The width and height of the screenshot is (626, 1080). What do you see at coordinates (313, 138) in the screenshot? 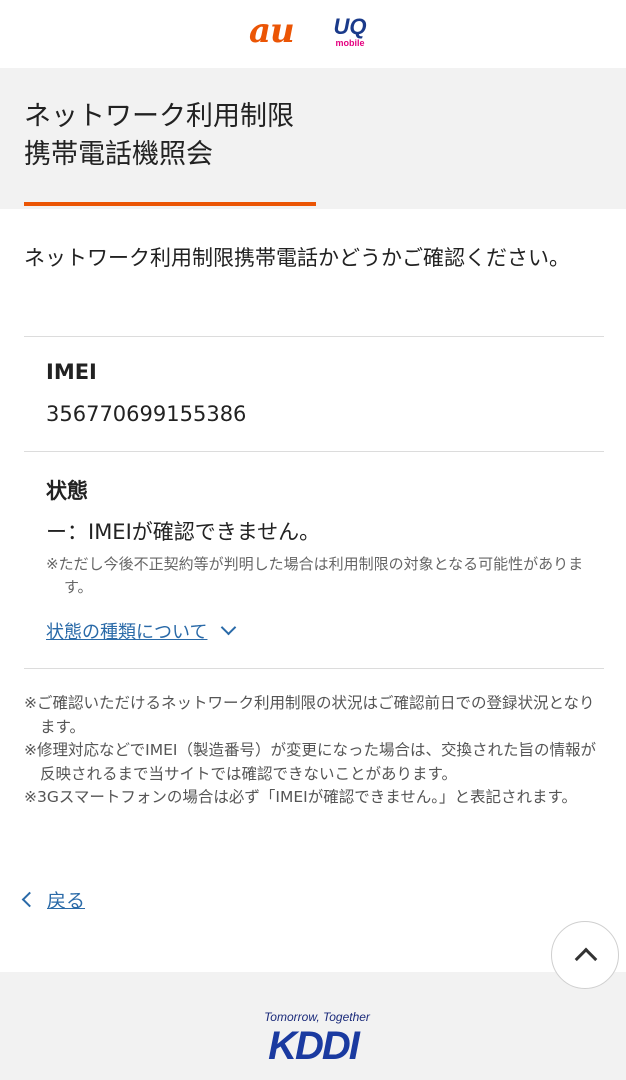
I see `title-band: ネットワーク利用制限 携帯電話機照会` at bounding box center [313, 138].